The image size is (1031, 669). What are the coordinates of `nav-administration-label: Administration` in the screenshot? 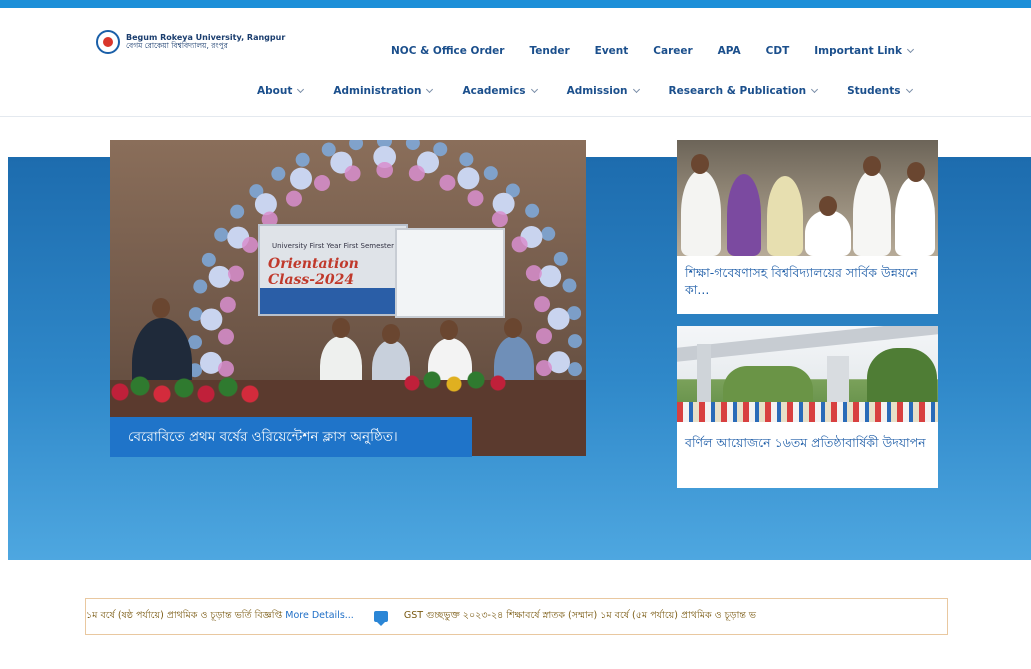 It's located at (377, 91).